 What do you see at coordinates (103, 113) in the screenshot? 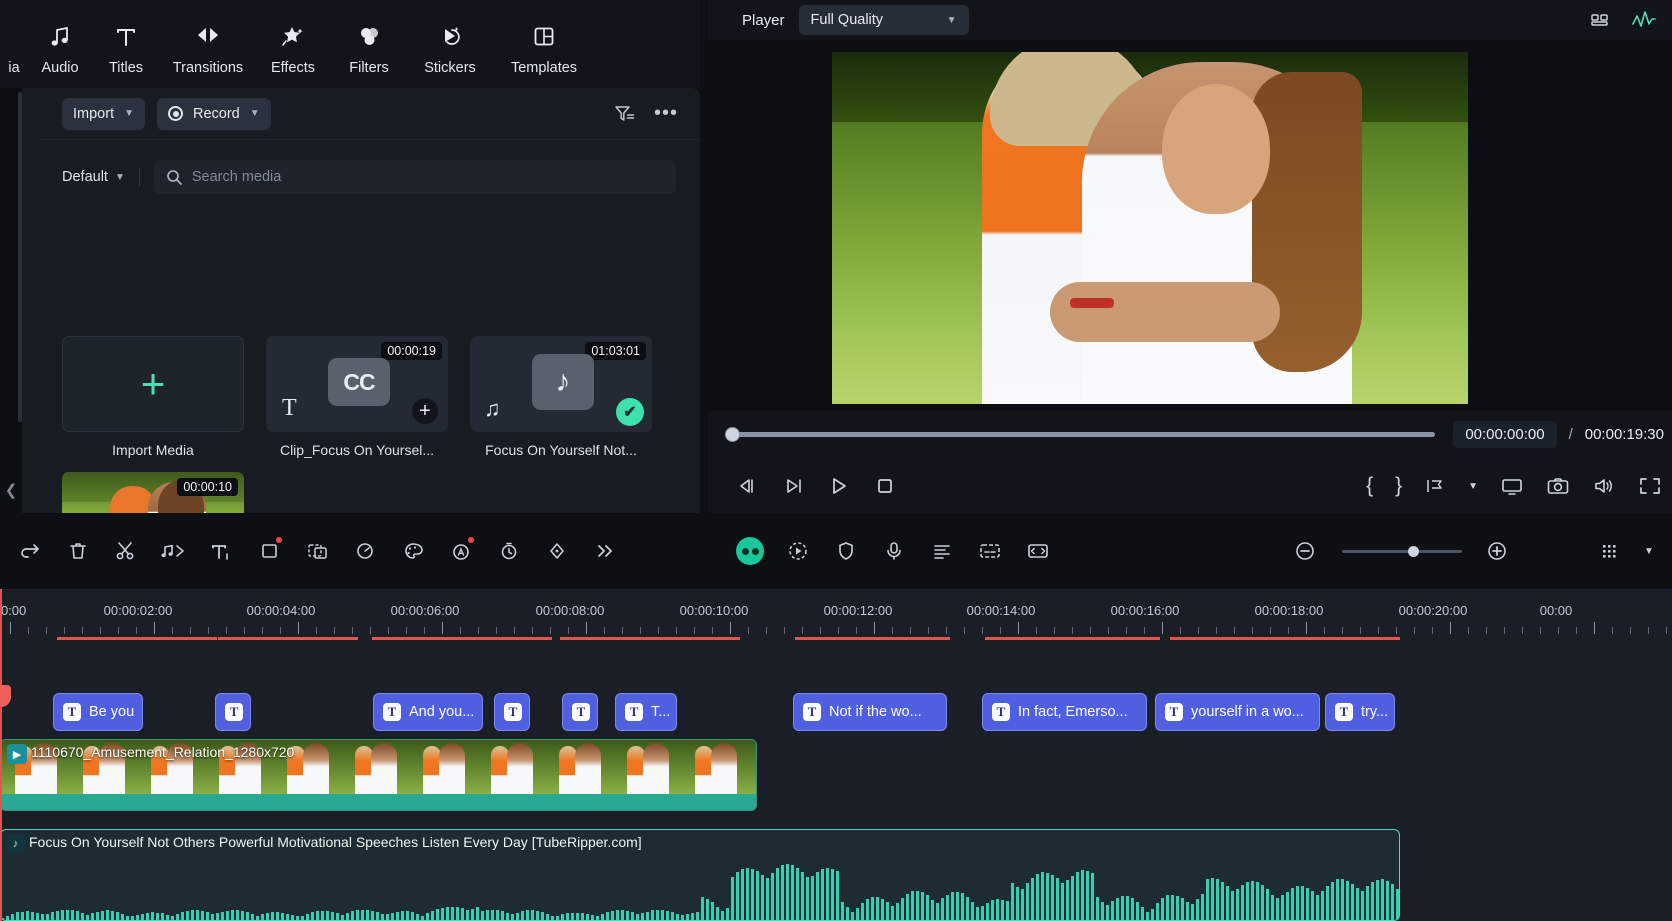
I see `import-button: Import ▼` at bounding box center [103, 113].